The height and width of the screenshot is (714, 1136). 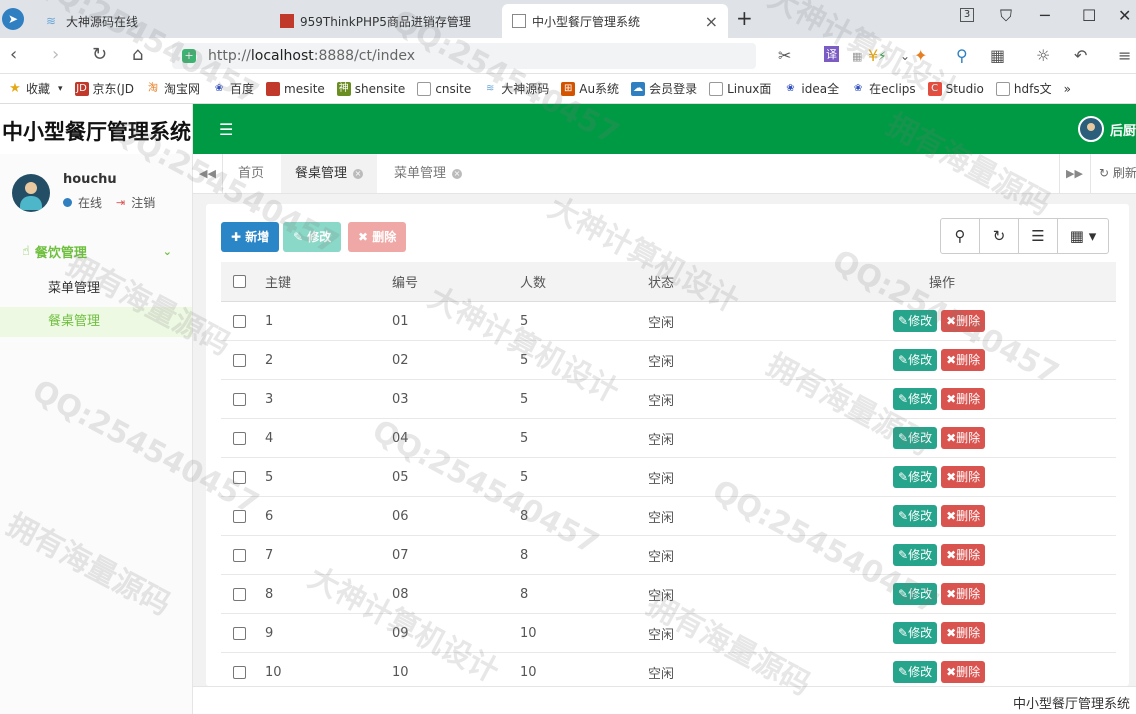 What do you see at coordinates (533, 281) in the screenshot?
I see `col-people: 人数` at bounding box center [533, 281].